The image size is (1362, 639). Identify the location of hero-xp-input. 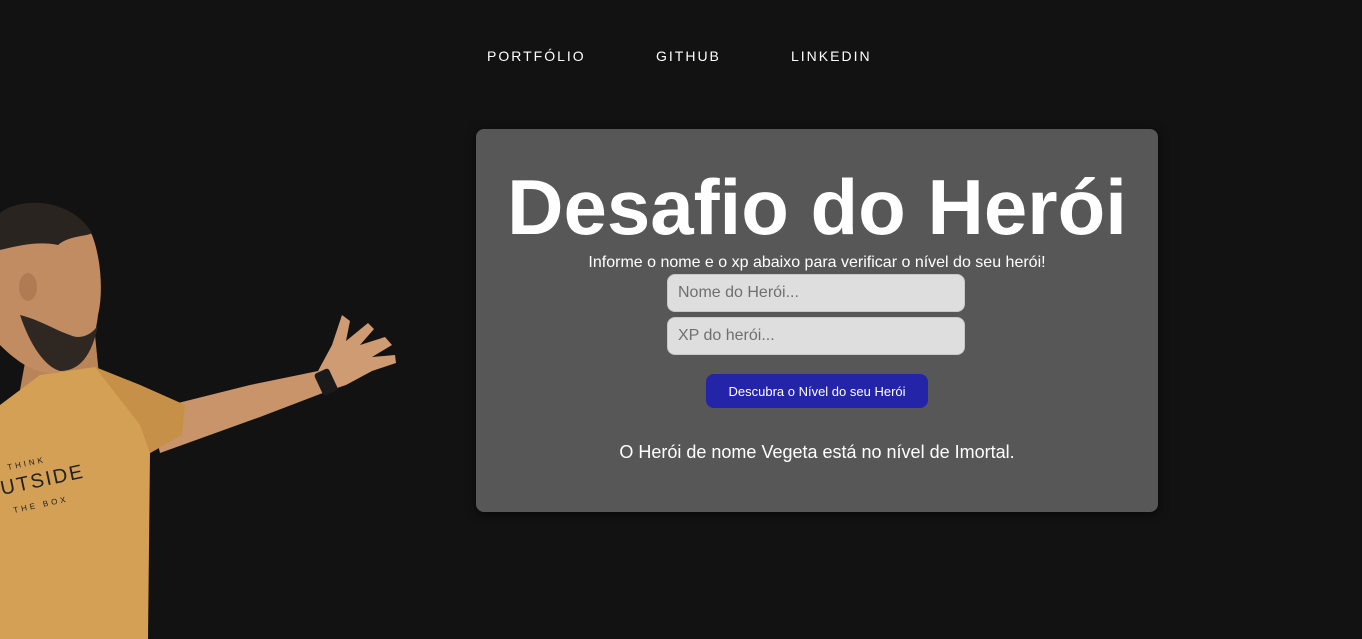
(816, 336).